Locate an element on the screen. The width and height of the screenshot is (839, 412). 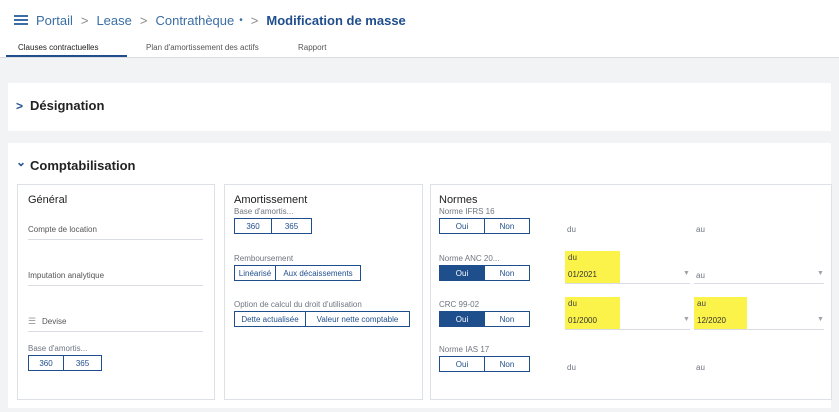
anc-du-underline is located at coordinates (627, 283).